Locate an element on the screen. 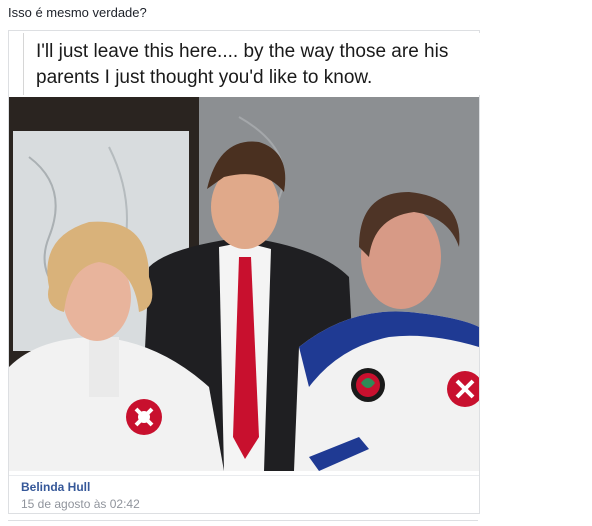 The image size is (592, 526). card-divider is located at coordinates (244, 475).